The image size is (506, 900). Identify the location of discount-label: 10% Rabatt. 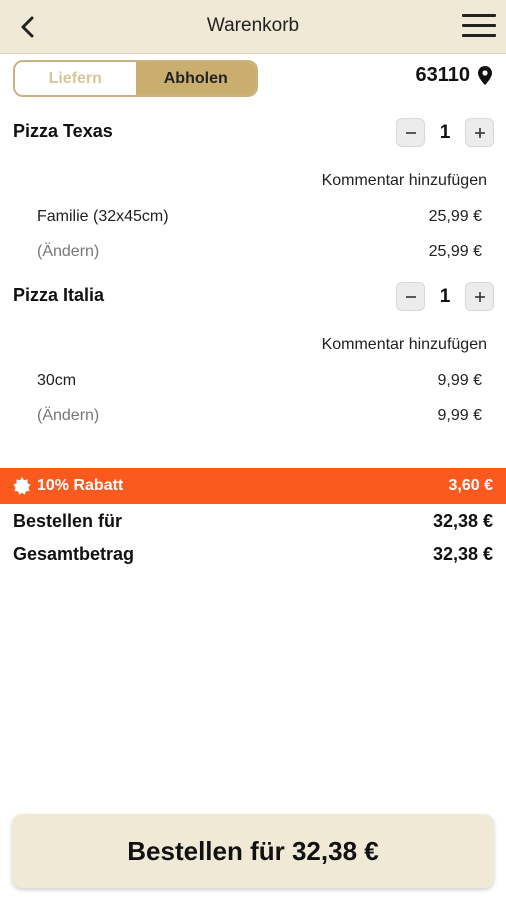
(80, 485).